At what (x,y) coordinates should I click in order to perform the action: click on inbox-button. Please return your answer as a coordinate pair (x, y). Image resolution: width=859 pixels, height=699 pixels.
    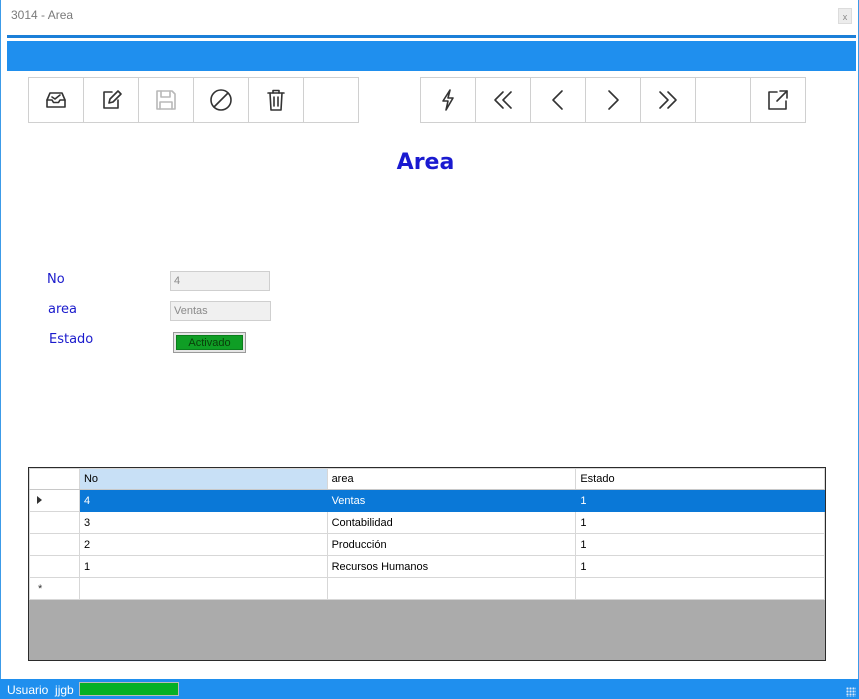
    Looking at the image, I should click on (56, 100).